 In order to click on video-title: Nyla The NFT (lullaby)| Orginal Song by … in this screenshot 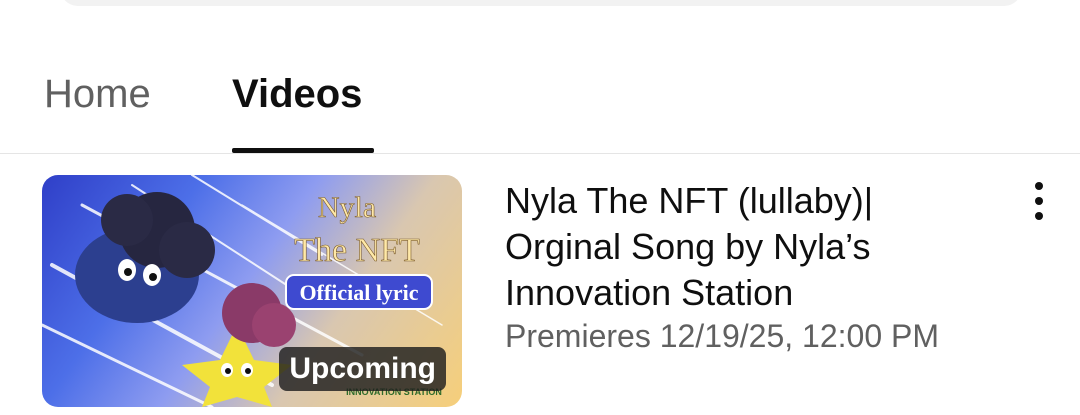, I will do `click(745, 247)`.